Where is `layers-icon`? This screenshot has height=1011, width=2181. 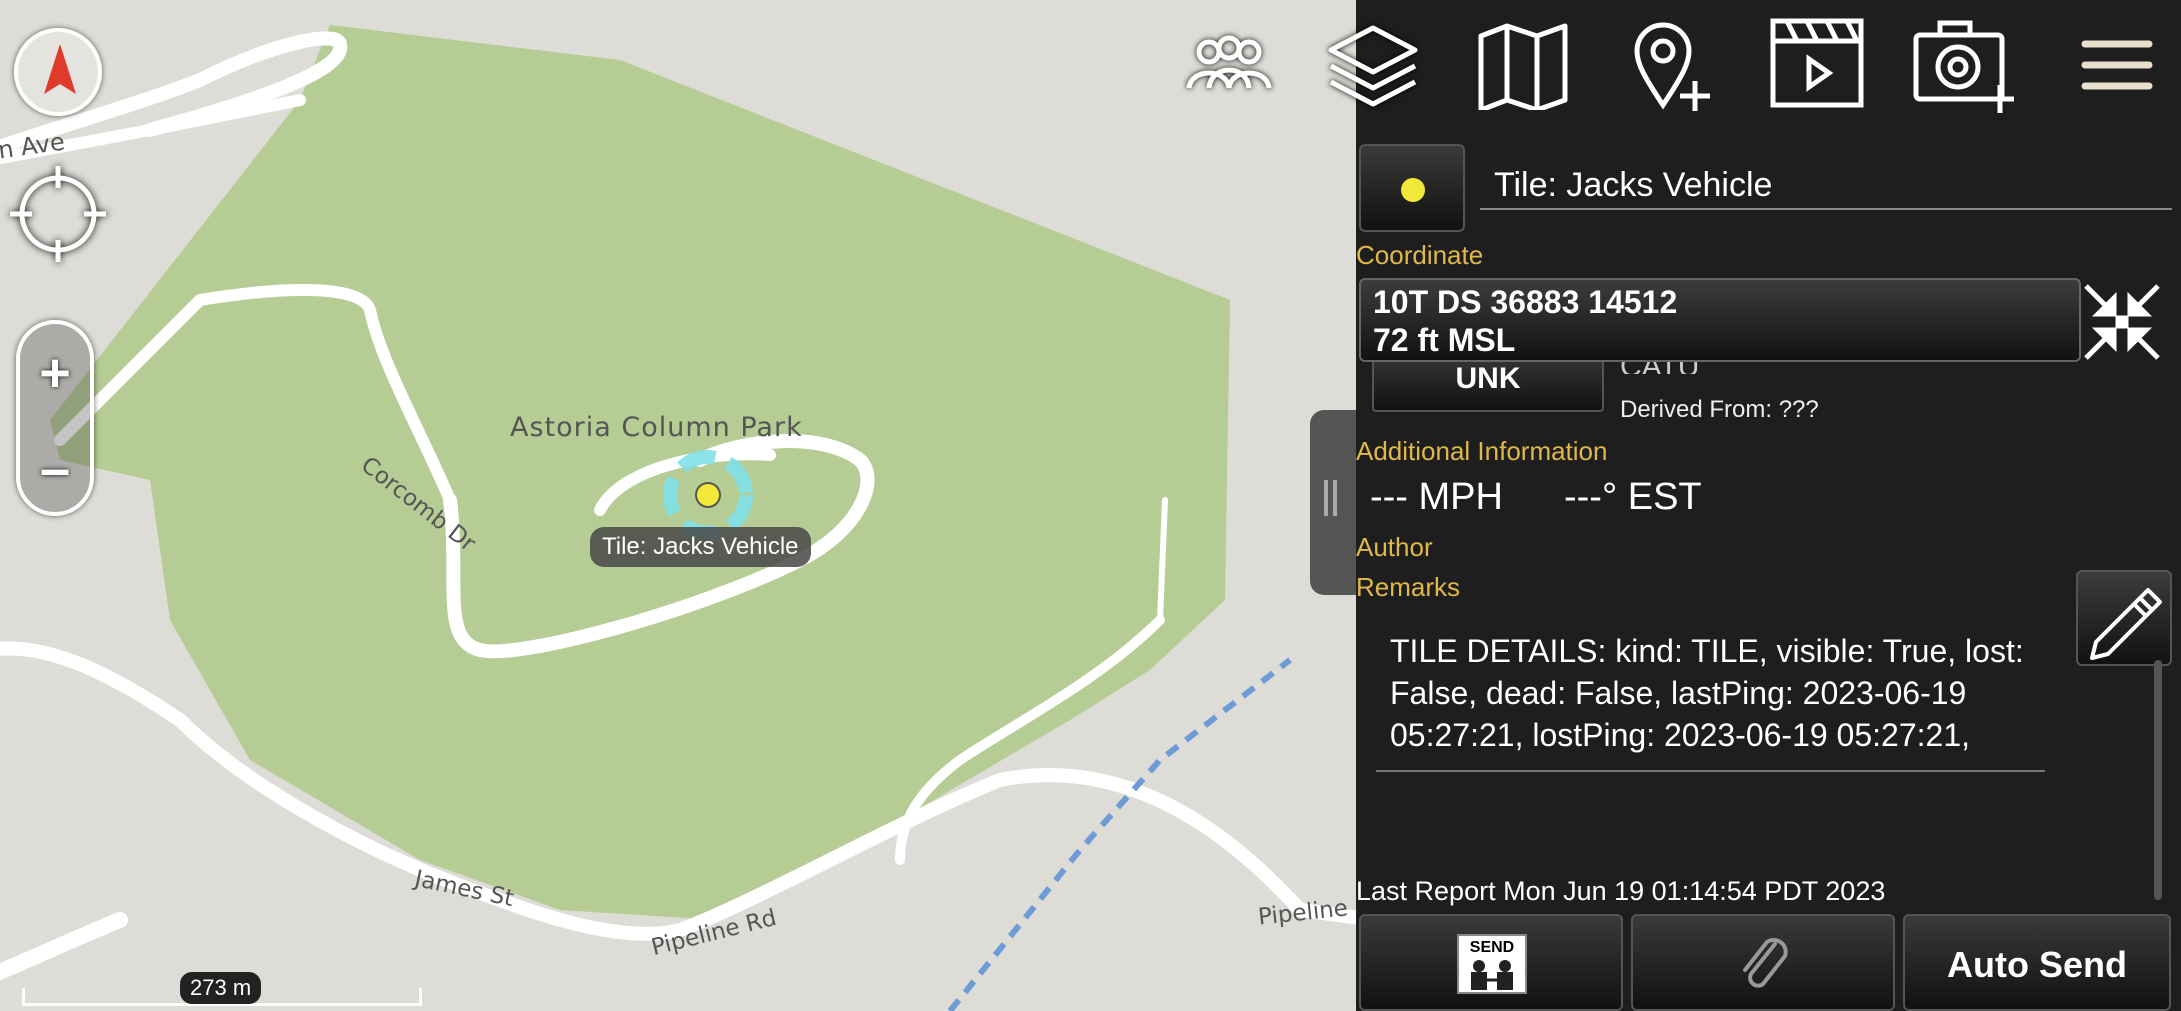 layers-icon is located at coordinates (1373, 66).